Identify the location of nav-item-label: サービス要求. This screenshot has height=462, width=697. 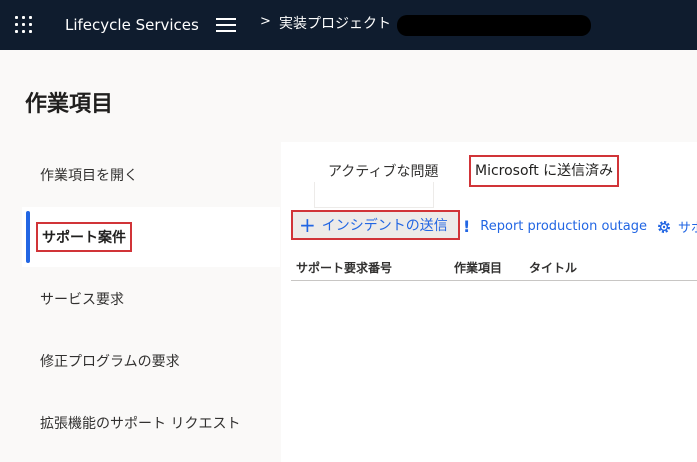
(82, 300).